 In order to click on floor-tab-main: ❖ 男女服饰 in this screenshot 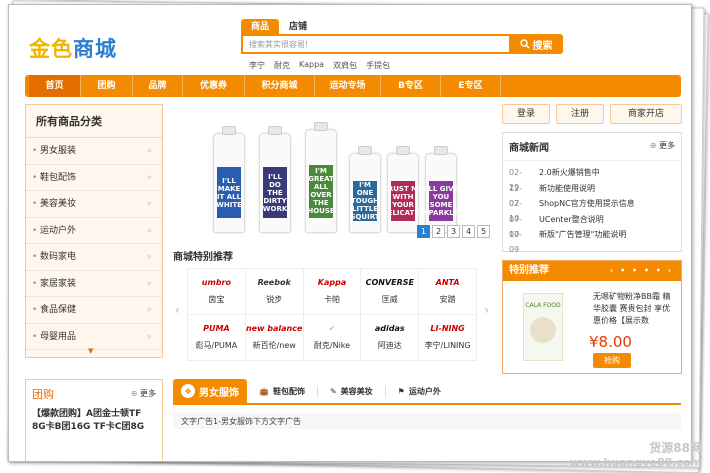, I will do `click(210, 391)`.